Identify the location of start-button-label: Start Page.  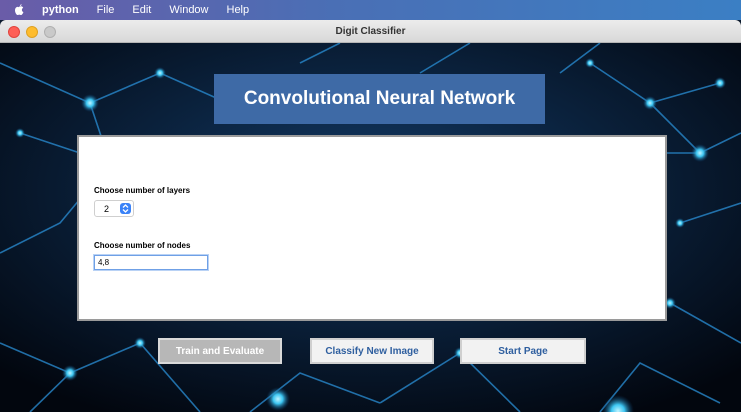
(523, 351).